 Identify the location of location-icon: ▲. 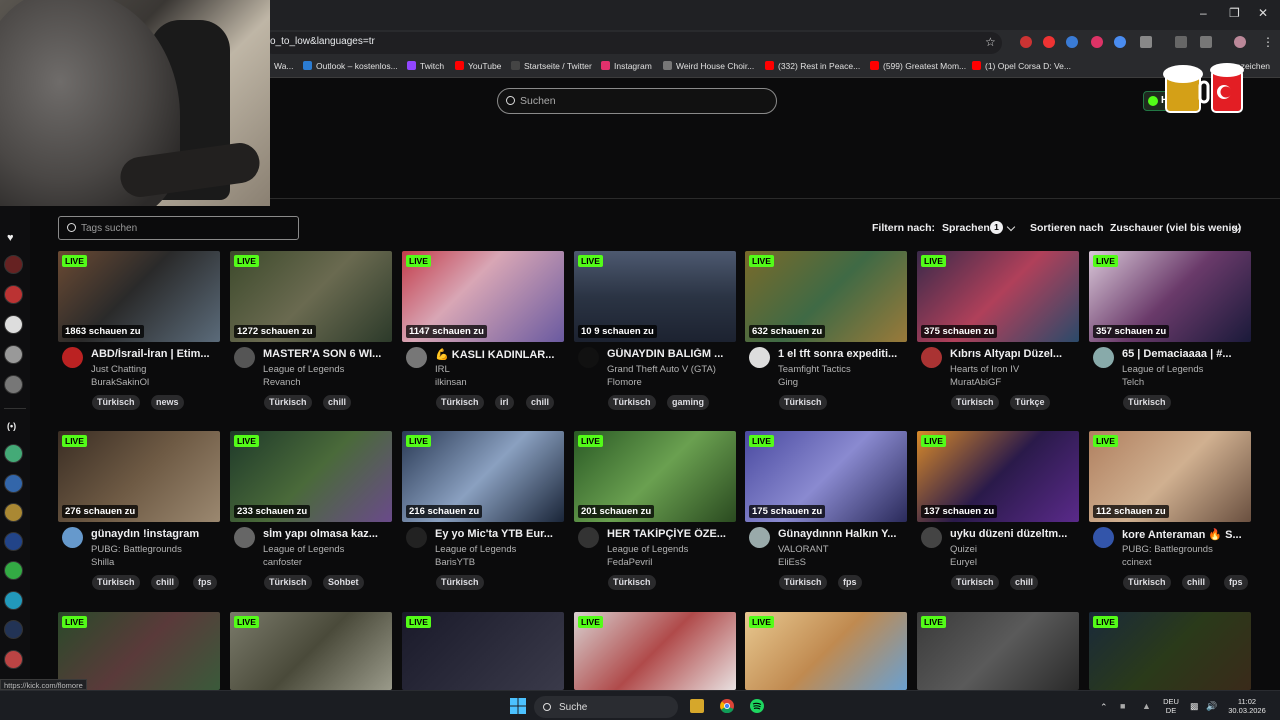
(1146, 706).